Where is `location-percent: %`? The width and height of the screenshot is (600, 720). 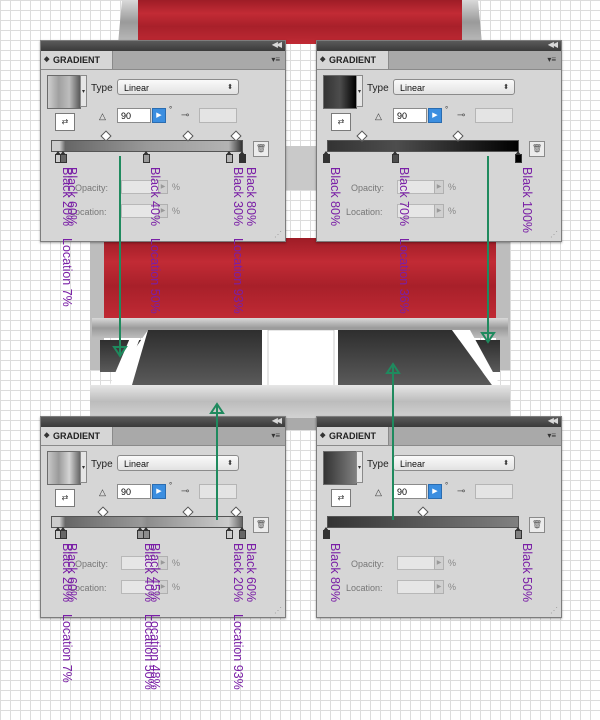
location-percent: % is located at coordinates (452, 211).